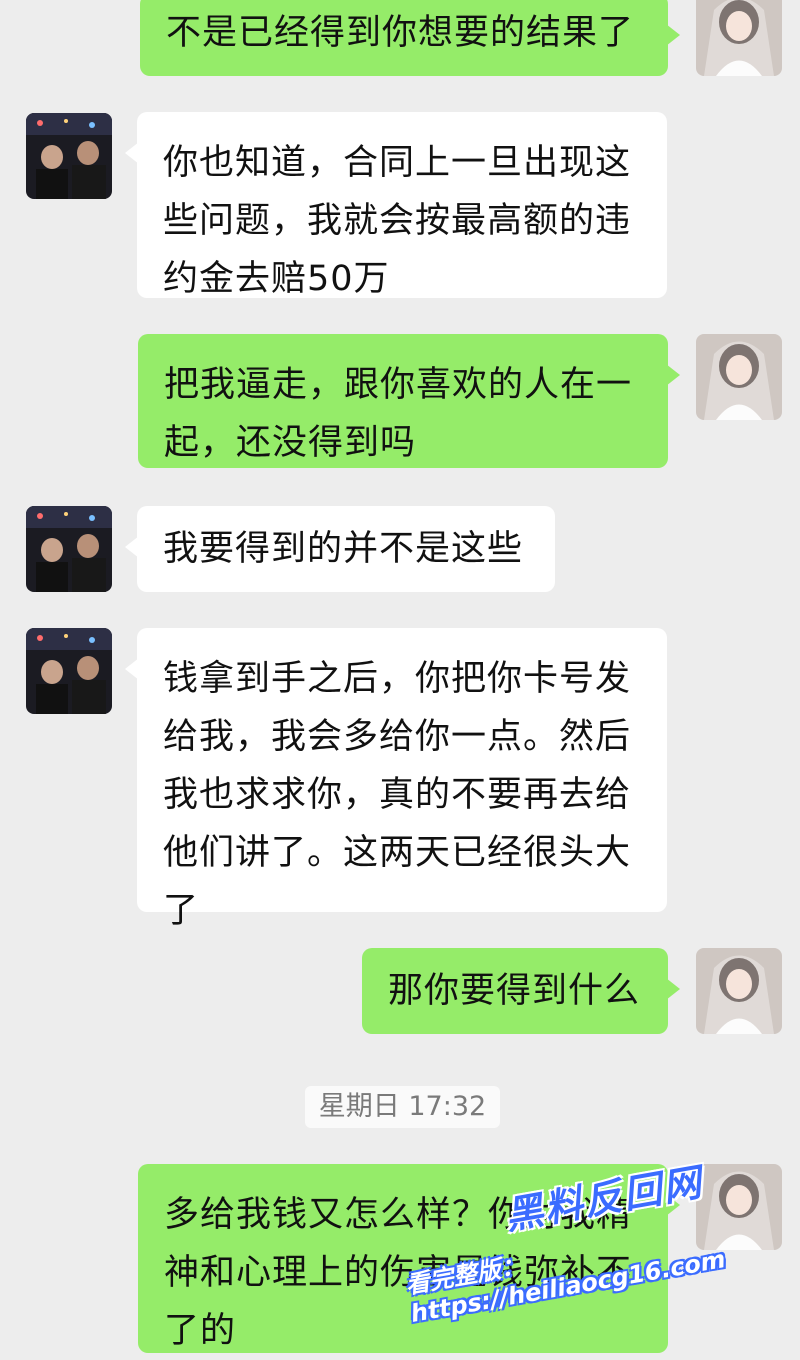 The height and width of the screenshot is (1360, 800). I want to click on message-bubble-received: 你也知道，合同上一旦出现这 些问题，我就会按最高额的违 约金去赔50万, so click(396, 205).